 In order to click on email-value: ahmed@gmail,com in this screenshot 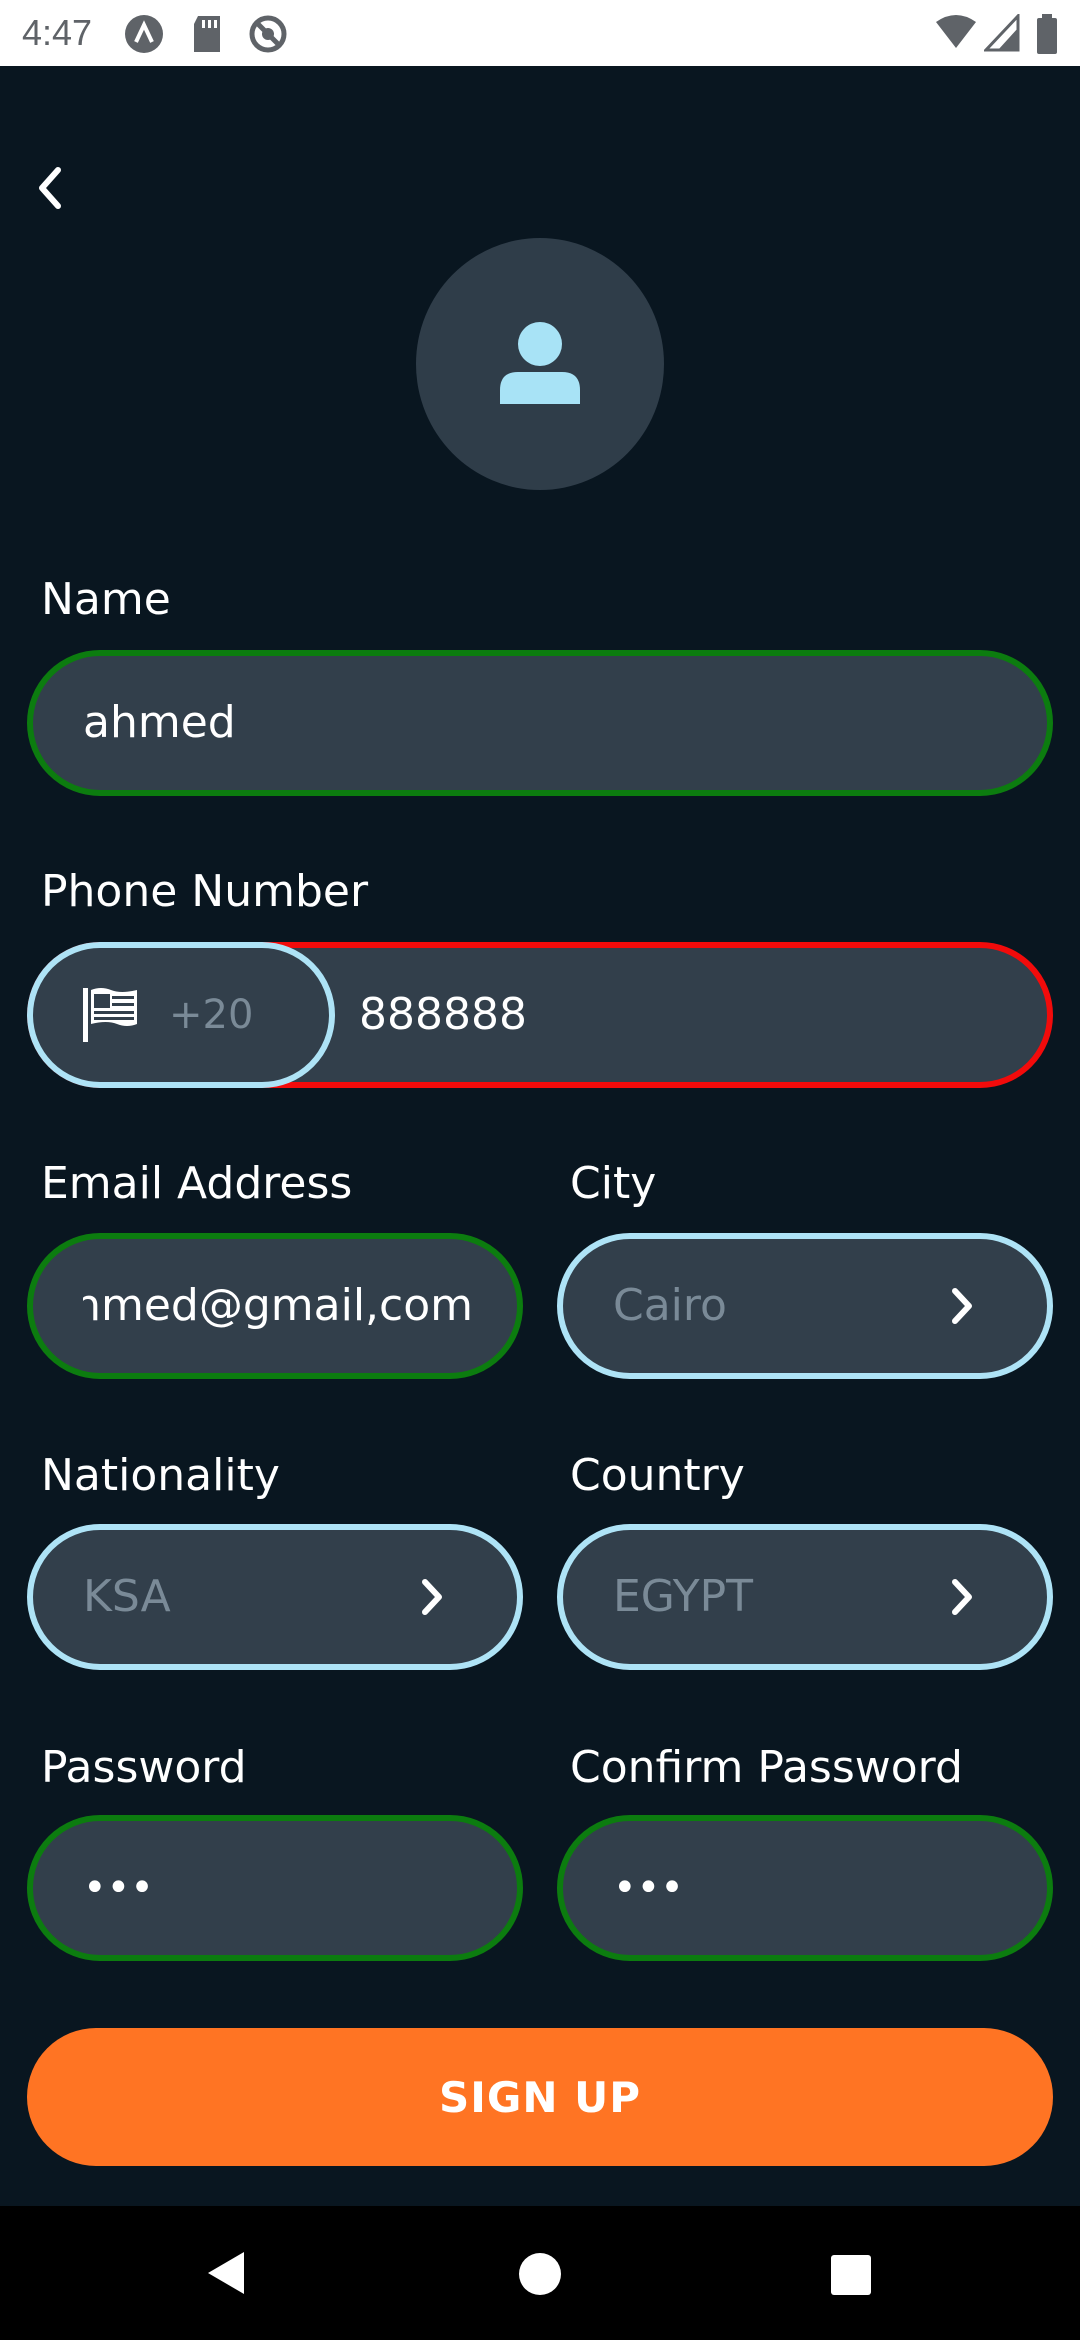, I will do `click(278, 1305)`.